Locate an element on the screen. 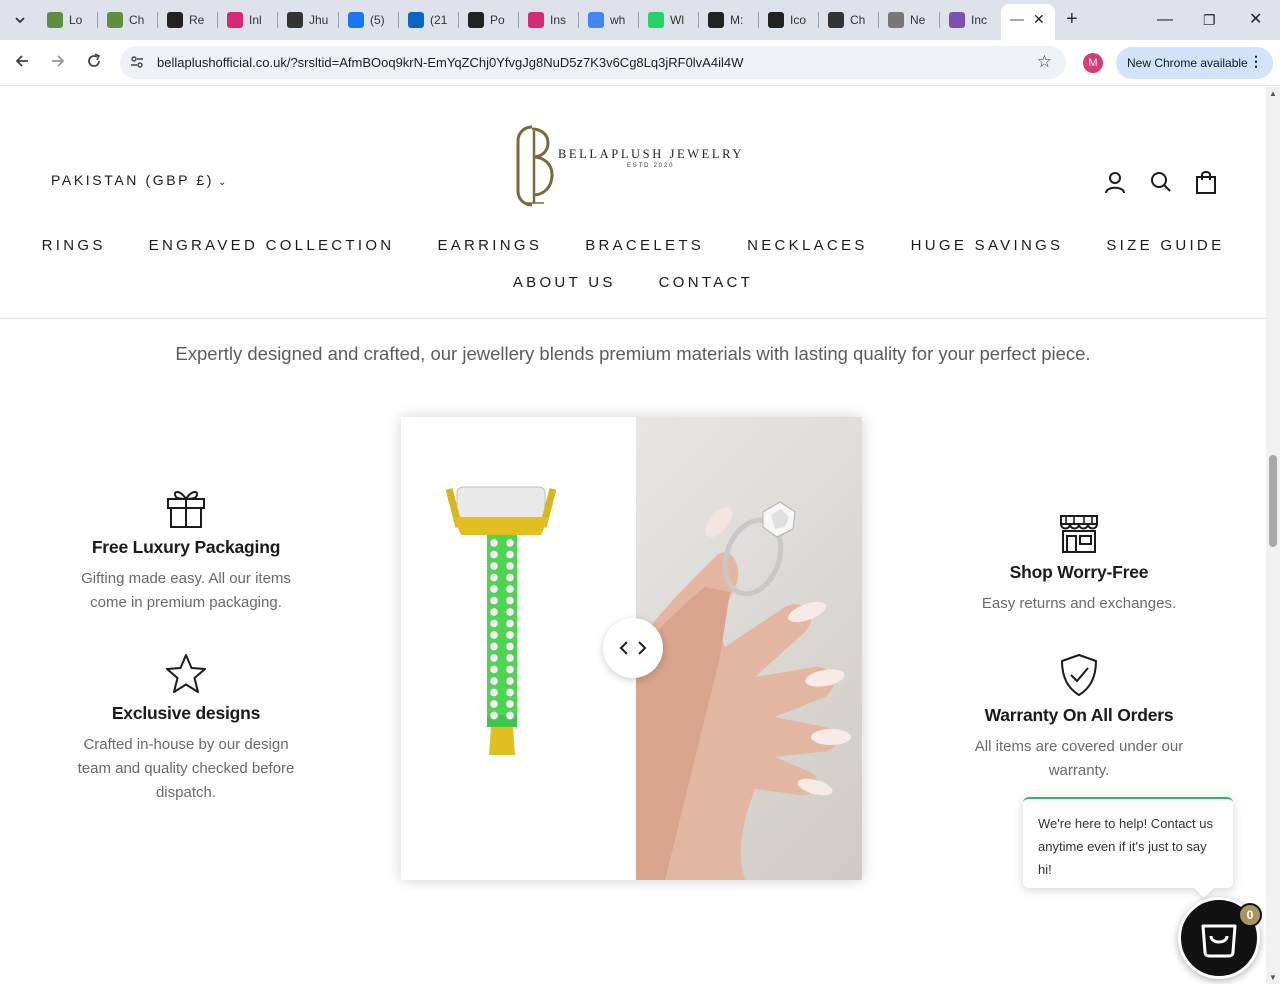  slider-handle is located at coordinates (633, 648).